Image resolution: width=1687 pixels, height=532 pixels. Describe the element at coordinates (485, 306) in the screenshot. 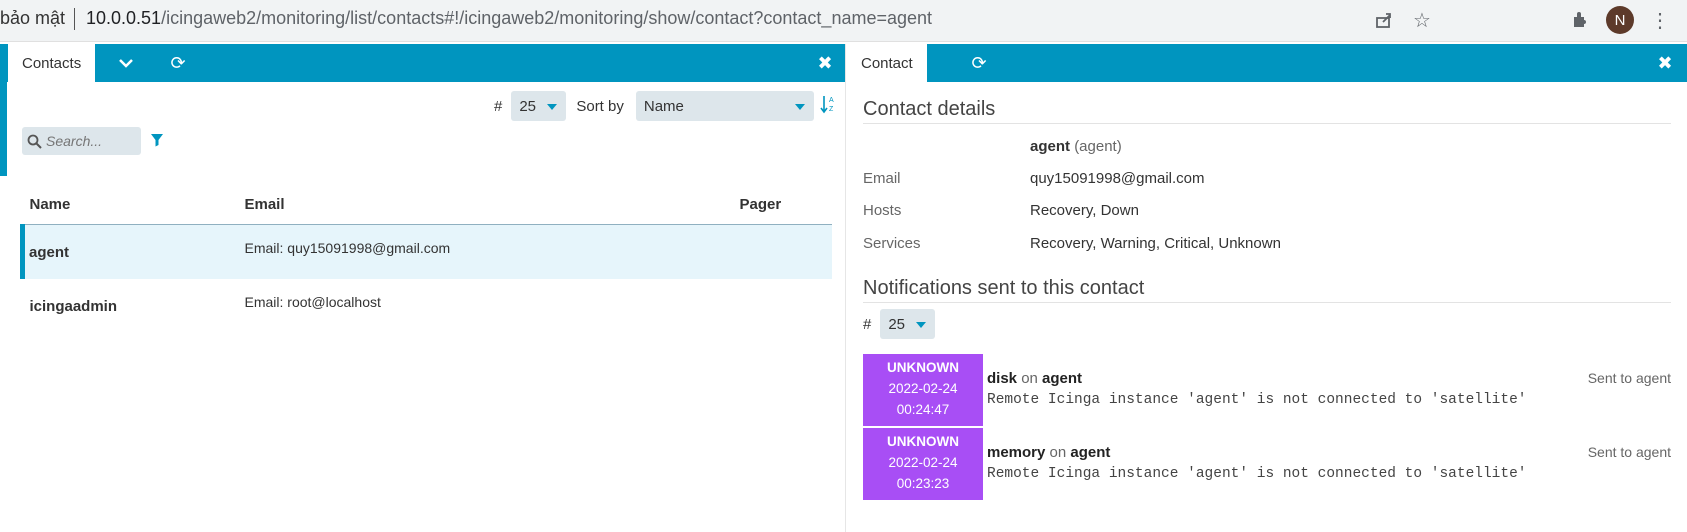

I see `contact-email-cell: Email: root@localhost` at that location.